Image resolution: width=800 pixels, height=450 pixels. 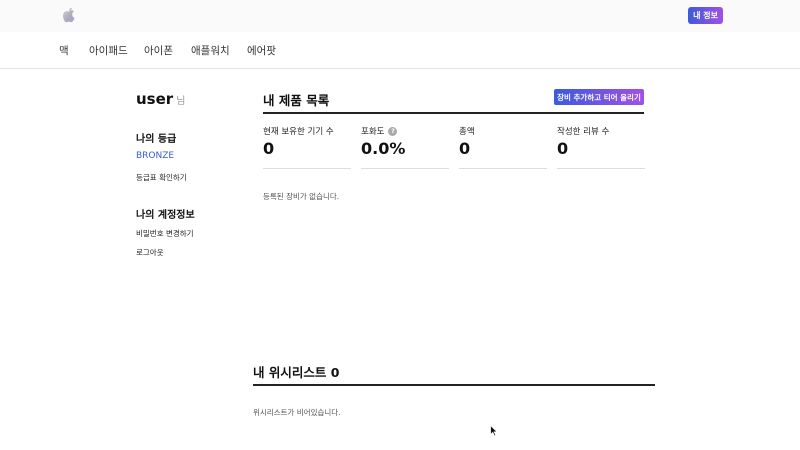 What do you see at coordinates (296, 372) in the screenshot?
I see `wishlist-title: 내 위시리스트 0` at bounding box center [296, 372].